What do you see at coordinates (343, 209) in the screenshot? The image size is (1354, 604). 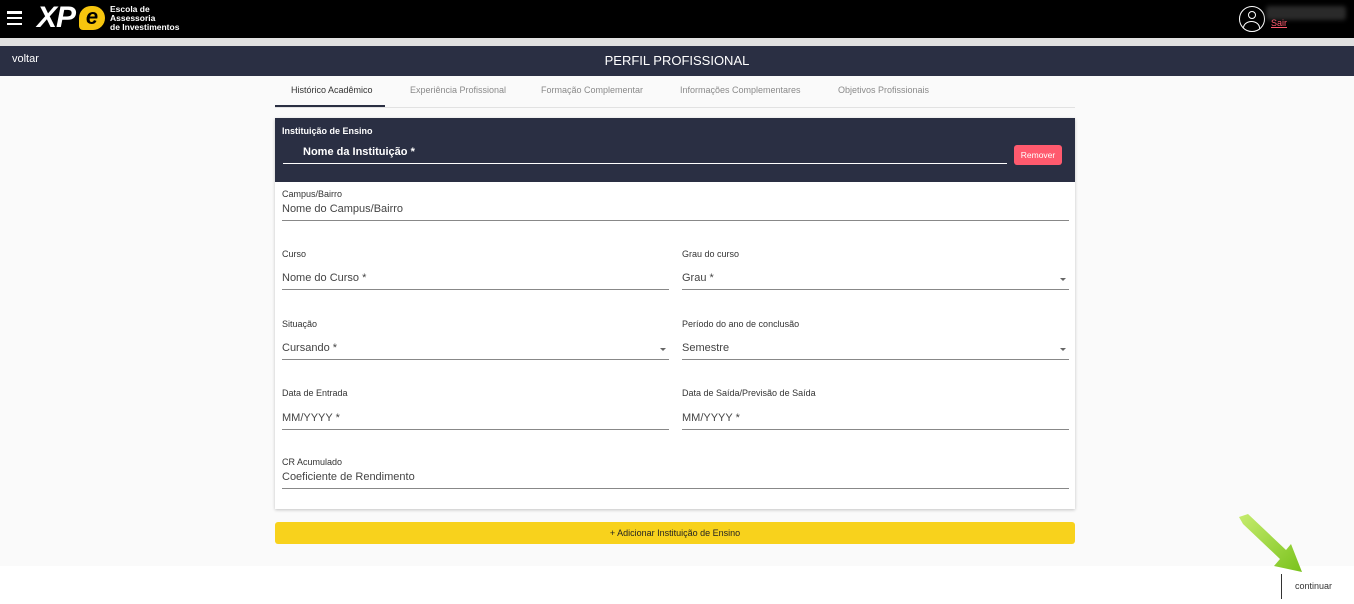 I see `campus-placeholder: Nome do Campus/Bairro` at bounding box center [343, 209].